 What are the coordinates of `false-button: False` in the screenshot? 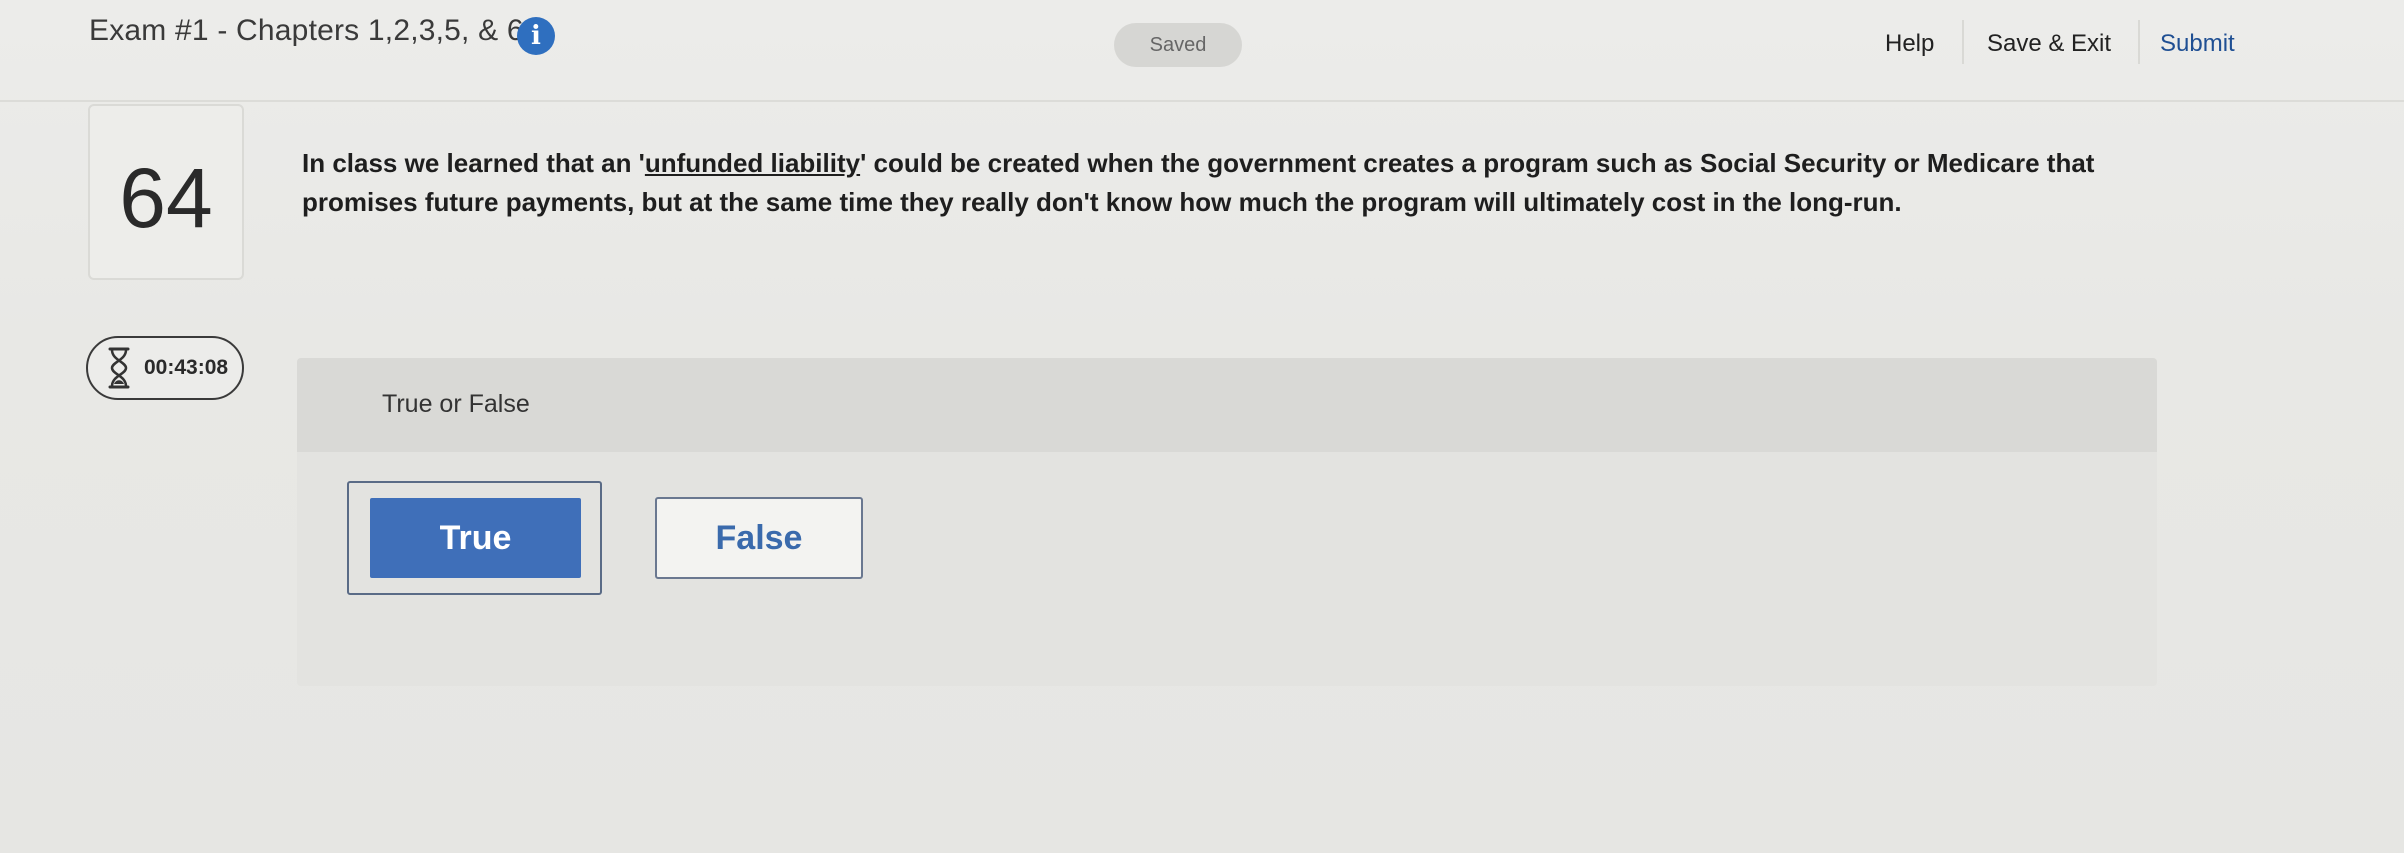 It's located at (759, 538).